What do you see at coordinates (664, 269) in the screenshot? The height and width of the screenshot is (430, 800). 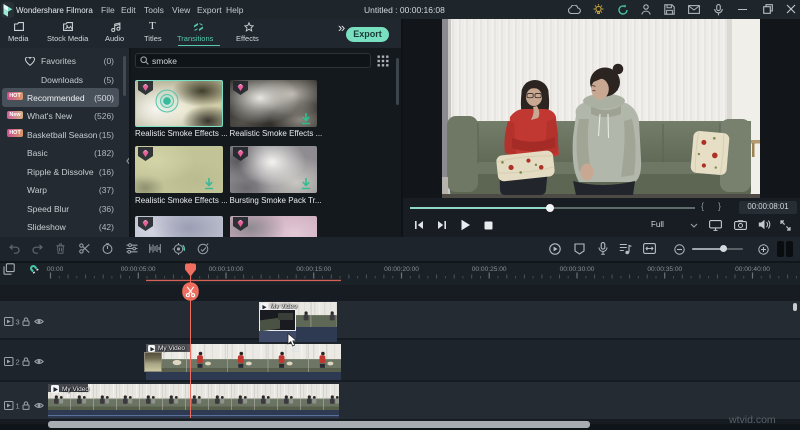 I see `svg-text: 00:00:35:00` at bounding box center [664, 269].